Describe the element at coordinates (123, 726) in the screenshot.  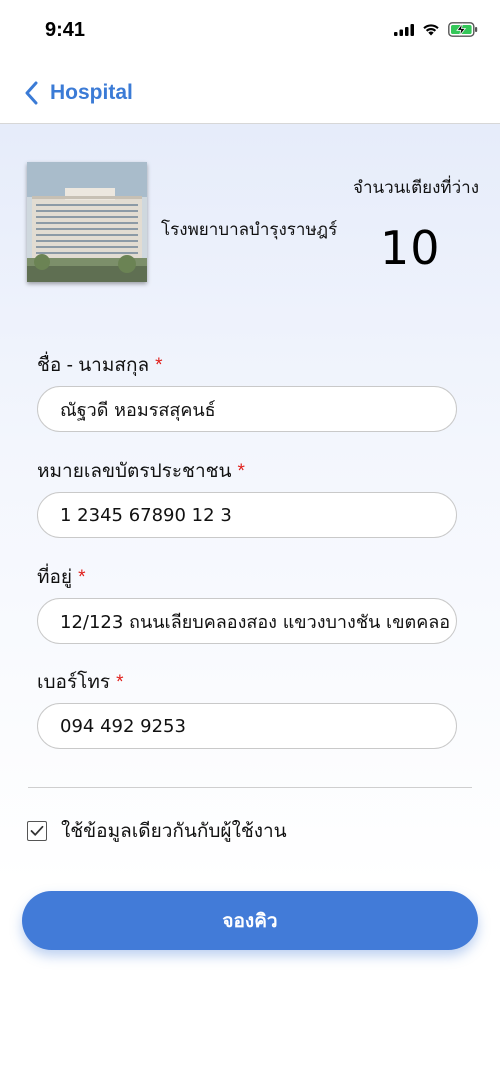
I see `phone-value: 094 492 9253` at that location.